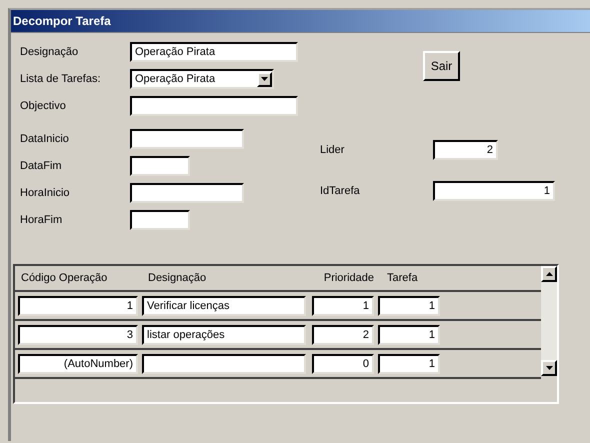 The width and height of the screenshot is (590, 443). What do you see at coordinates (214, 52) in the screenshot?
I see `input-field: Operação Pirata` at bounding box center [214, 52].